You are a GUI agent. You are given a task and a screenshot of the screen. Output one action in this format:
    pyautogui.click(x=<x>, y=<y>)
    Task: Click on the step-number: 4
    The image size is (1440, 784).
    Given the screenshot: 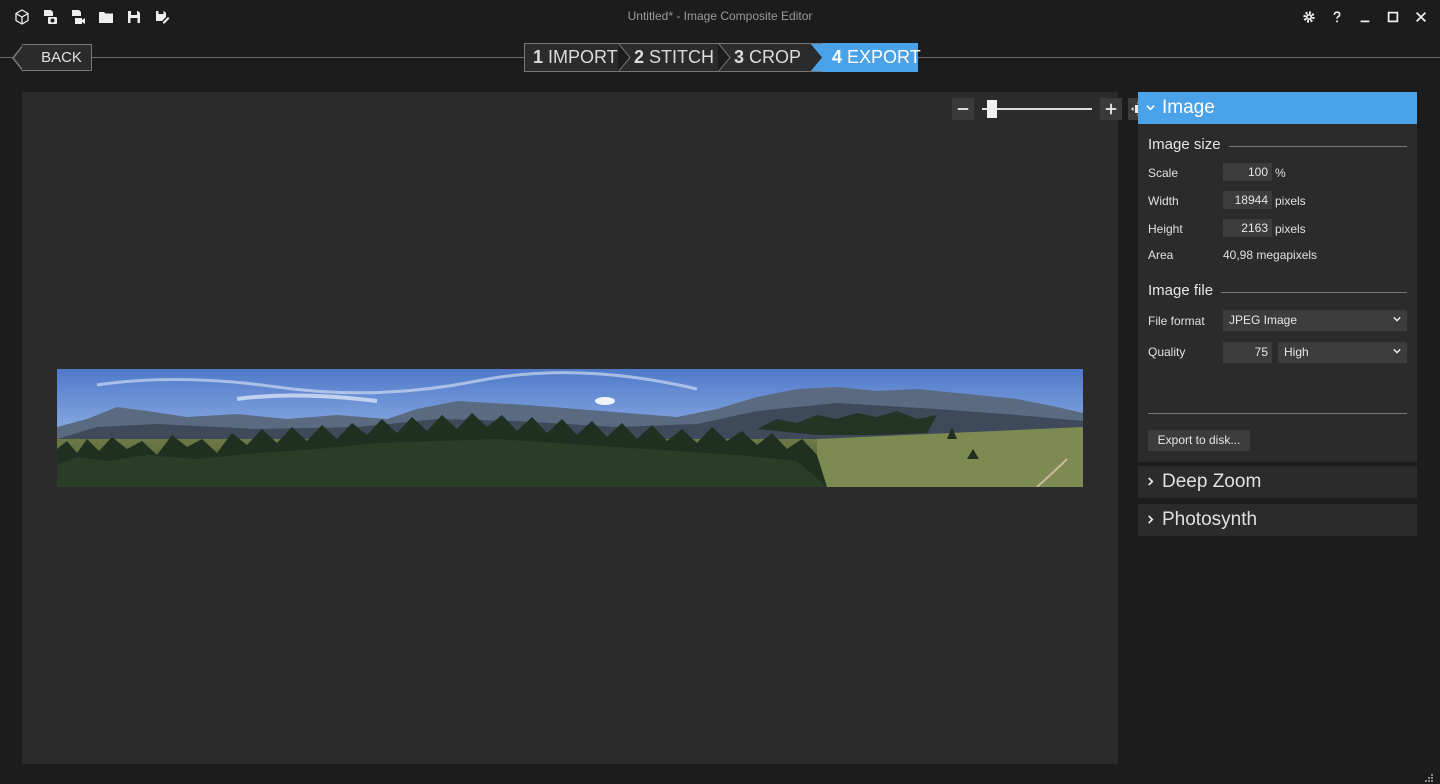 What is the action you would take?
    pyautogui.click(x=837, y=57)
    